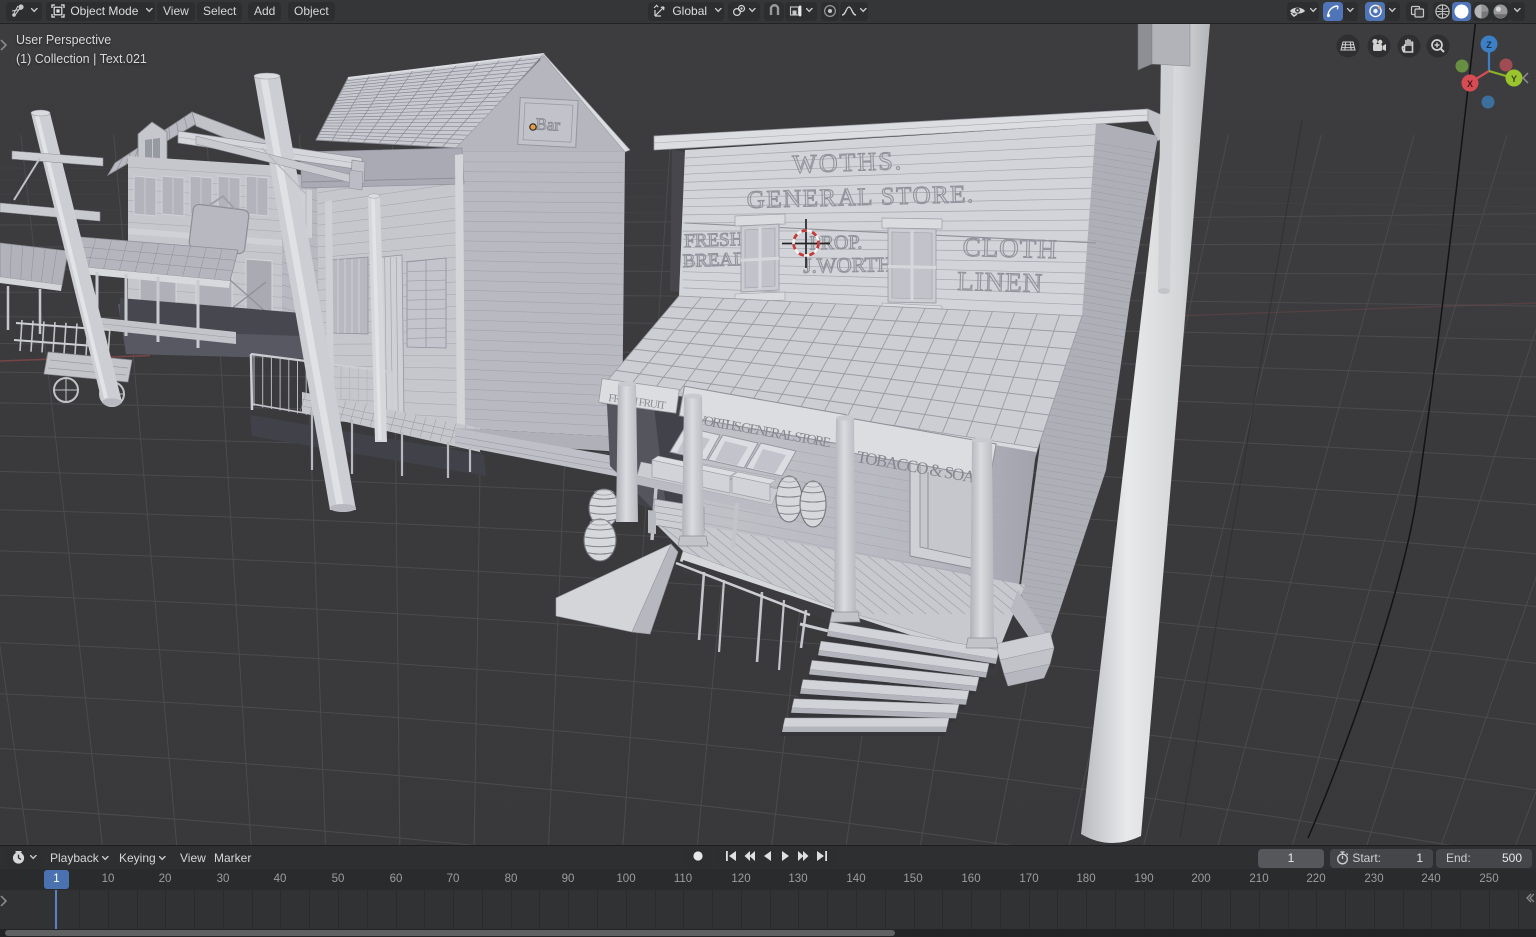 The width and height of the screenshot is (1536, 937). Describe the element at coordinates (1470, 84) in the screenshot. I see `svg-text: X` at that location.